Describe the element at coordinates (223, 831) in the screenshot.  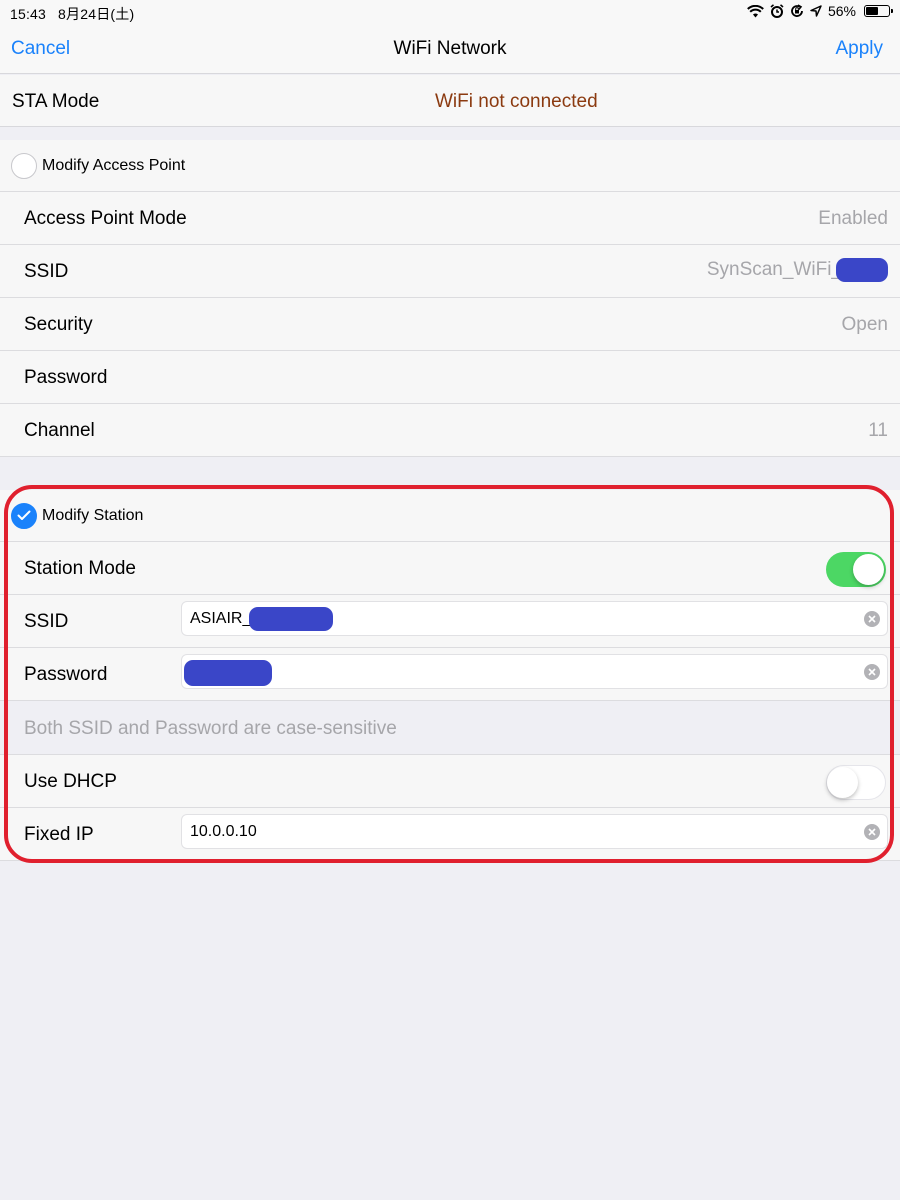
I see `fixed-ip-text: 10.0.0.10` at that location.